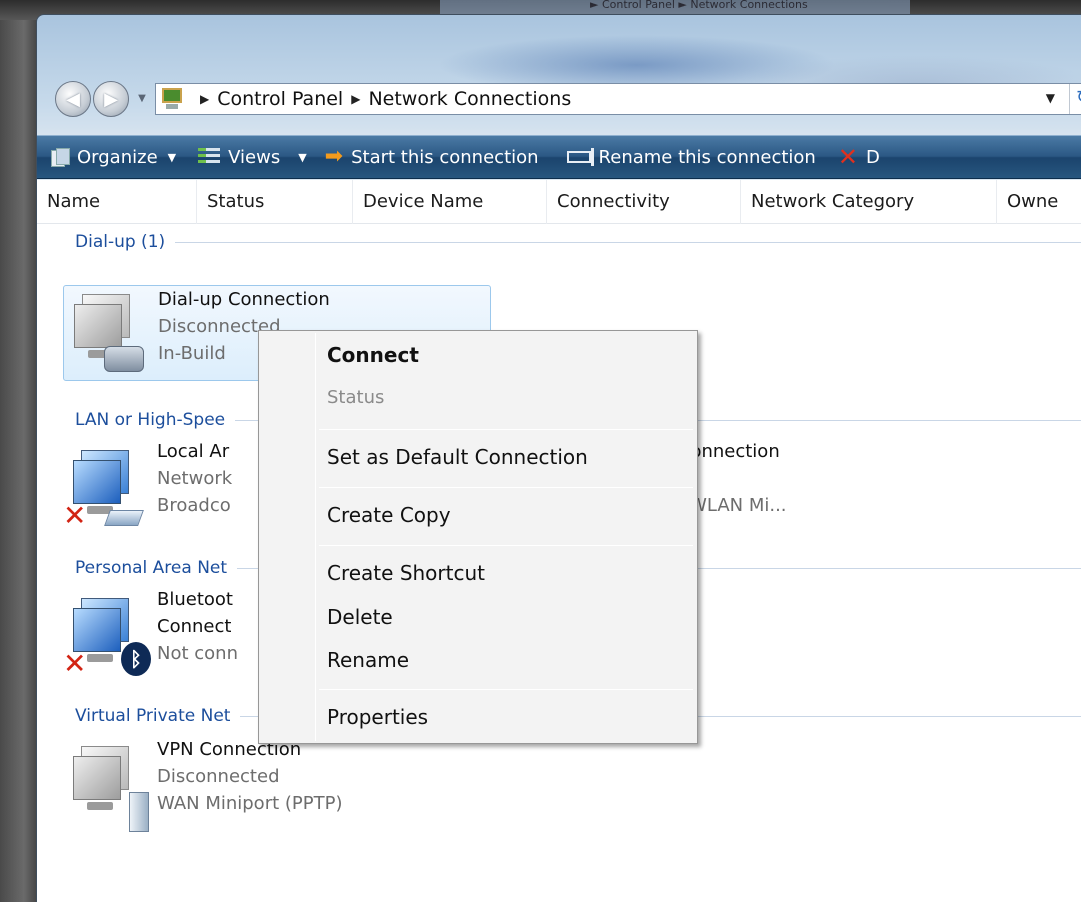 The image size is (1081, 902). Describe the element at coordinates (1075, 99) in the screenshot. I see `refresh-icon: ↻` at that location.